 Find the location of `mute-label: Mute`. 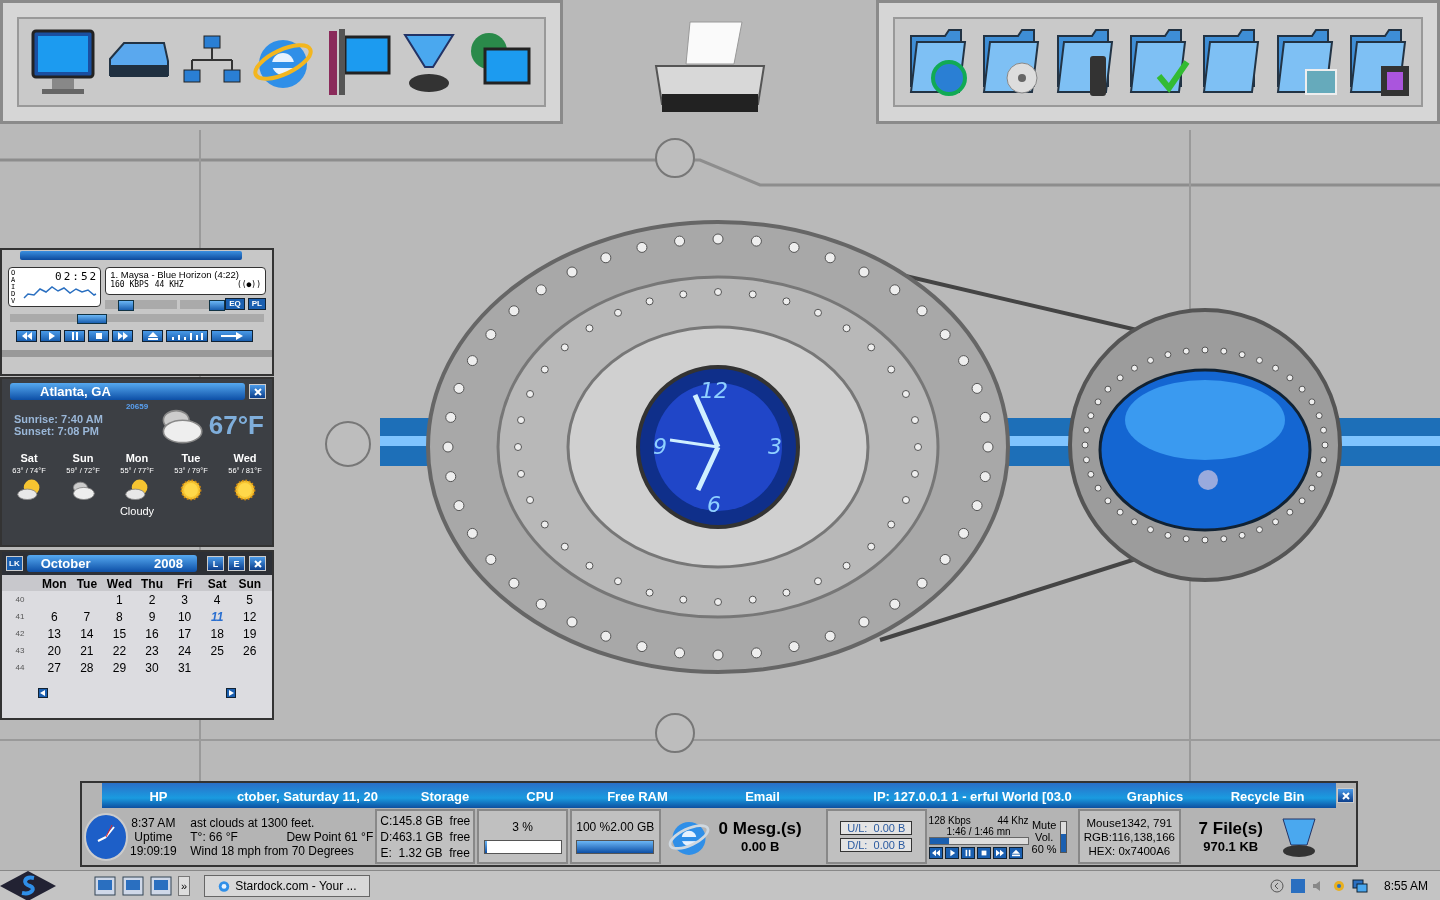

mute-label: Mute is located at coordinates (1044, 824).